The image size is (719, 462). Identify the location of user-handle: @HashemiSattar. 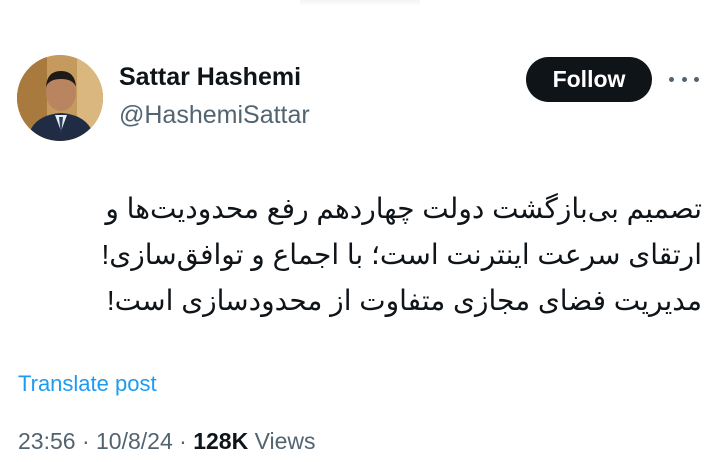
(214, 115).